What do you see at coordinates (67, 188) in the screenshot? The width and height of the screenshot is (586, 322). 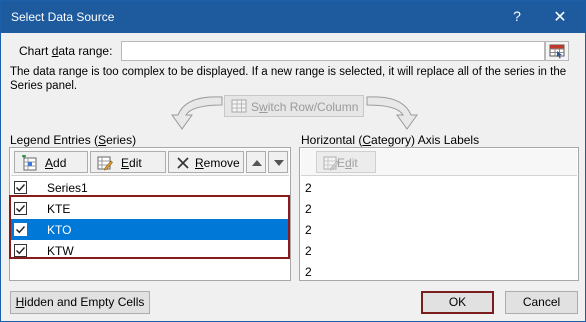 I see `series-name: Series1` at bounding box center [67, 188].